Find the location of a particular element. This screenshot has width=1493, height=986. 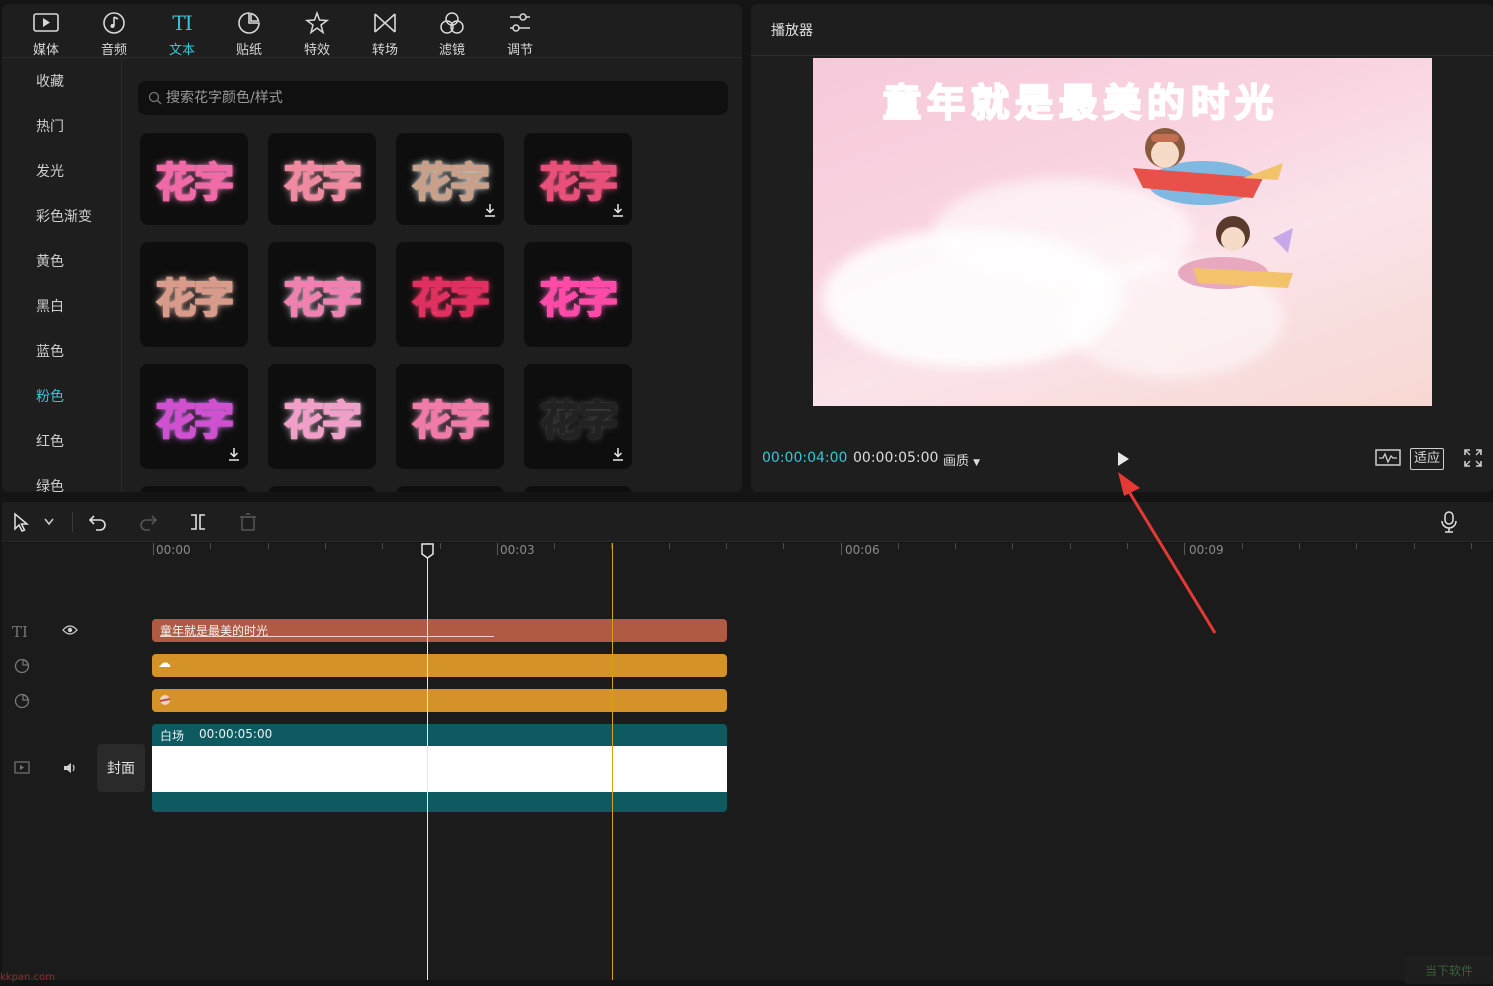

text-glyph: TI is located at coordinates (182, 22).